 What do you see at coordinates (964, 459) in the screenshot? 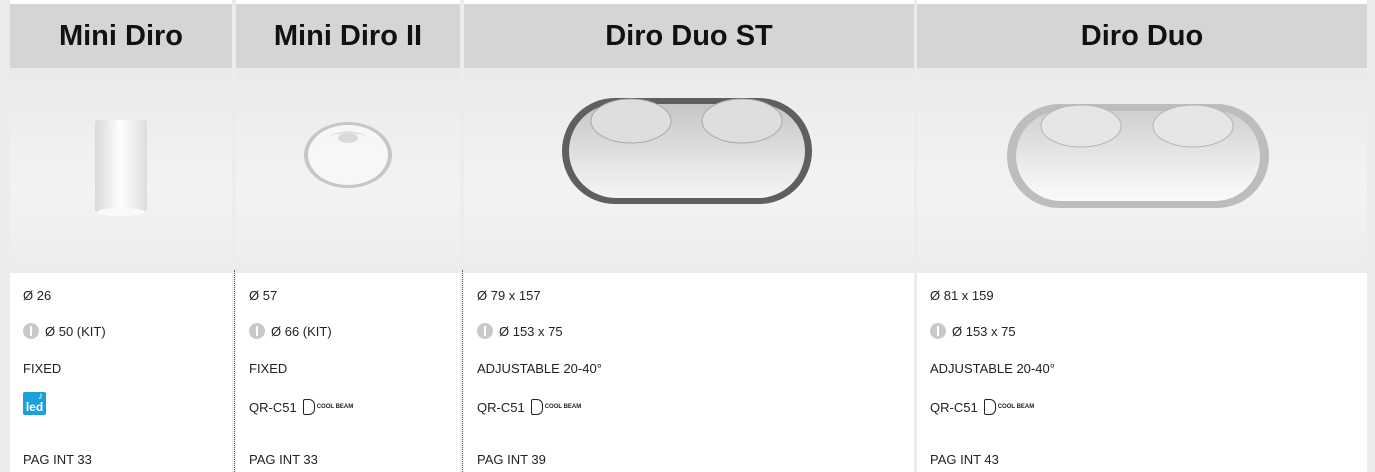
I see `page-ref: PAG INT 43` at bounding box center [964, 459].